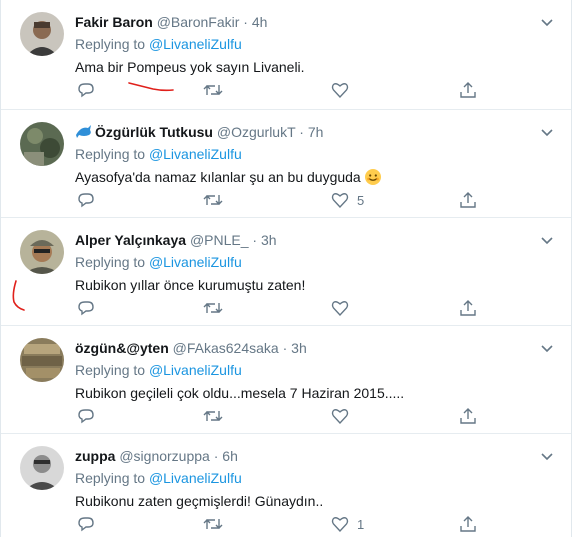 This screenshot has width=577, height=537. Describe the element at coordinates (198, 22) in the screenshot. I see `user-handle: @BaronFakir` at that location.